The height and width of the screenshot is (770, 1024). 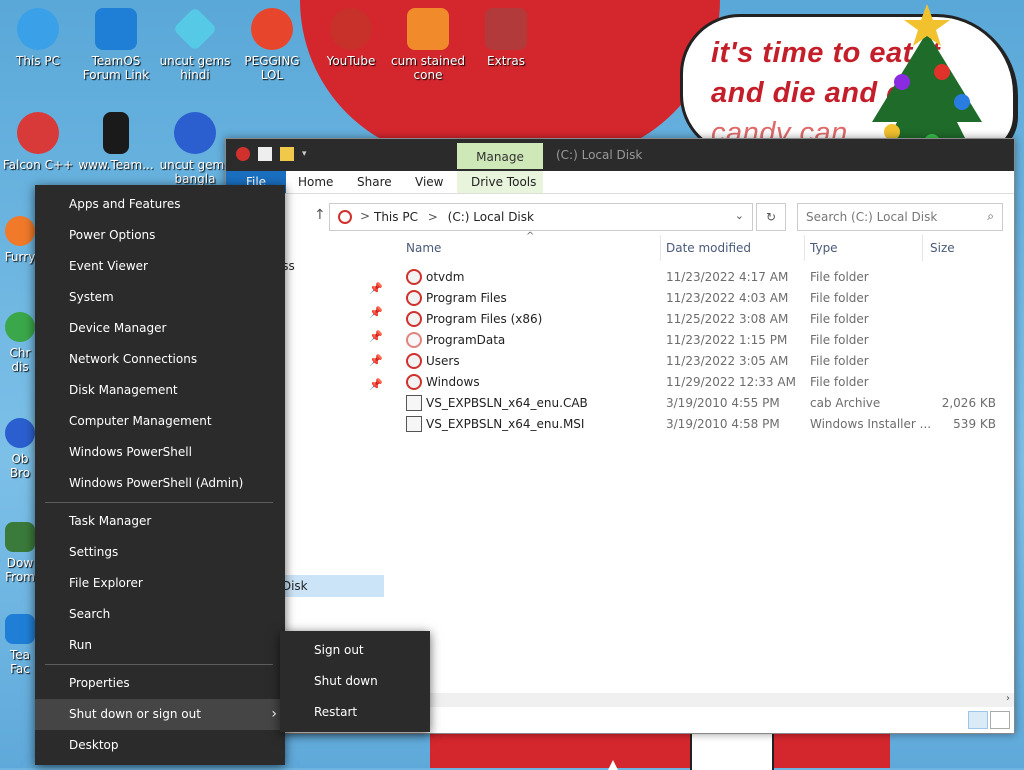 What do you see at coordinates (160, 452) in the screenshot?
I see `menu-item-powershell: Windows PowerShell` at bounding box center [160, 452].